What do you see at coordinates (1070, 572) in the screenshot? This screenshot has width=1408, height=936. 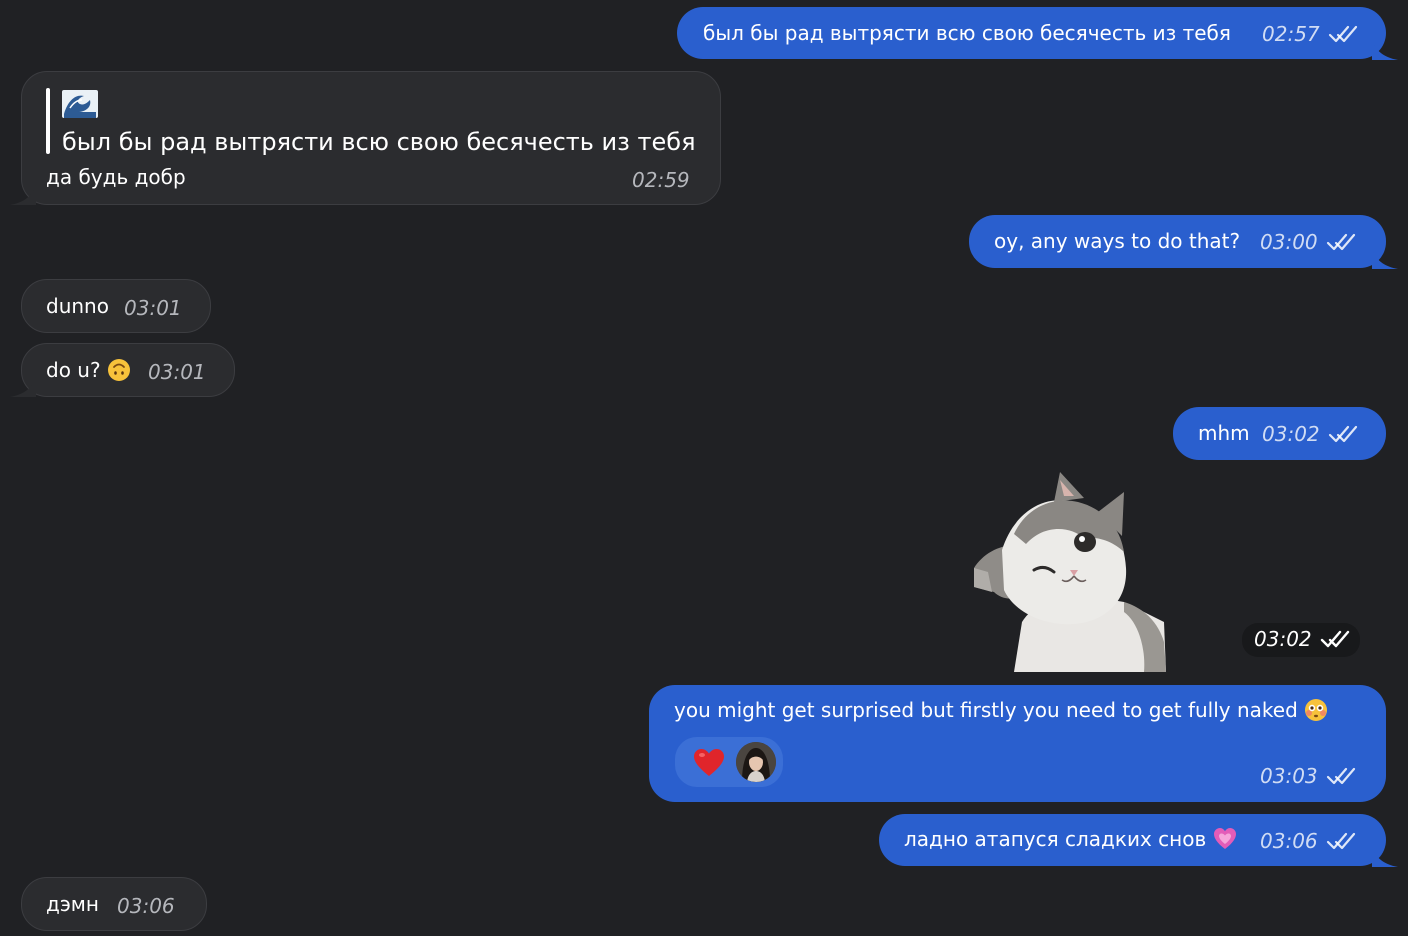 I see `winking-cat-sticker` at bounding box center [1070, 572].